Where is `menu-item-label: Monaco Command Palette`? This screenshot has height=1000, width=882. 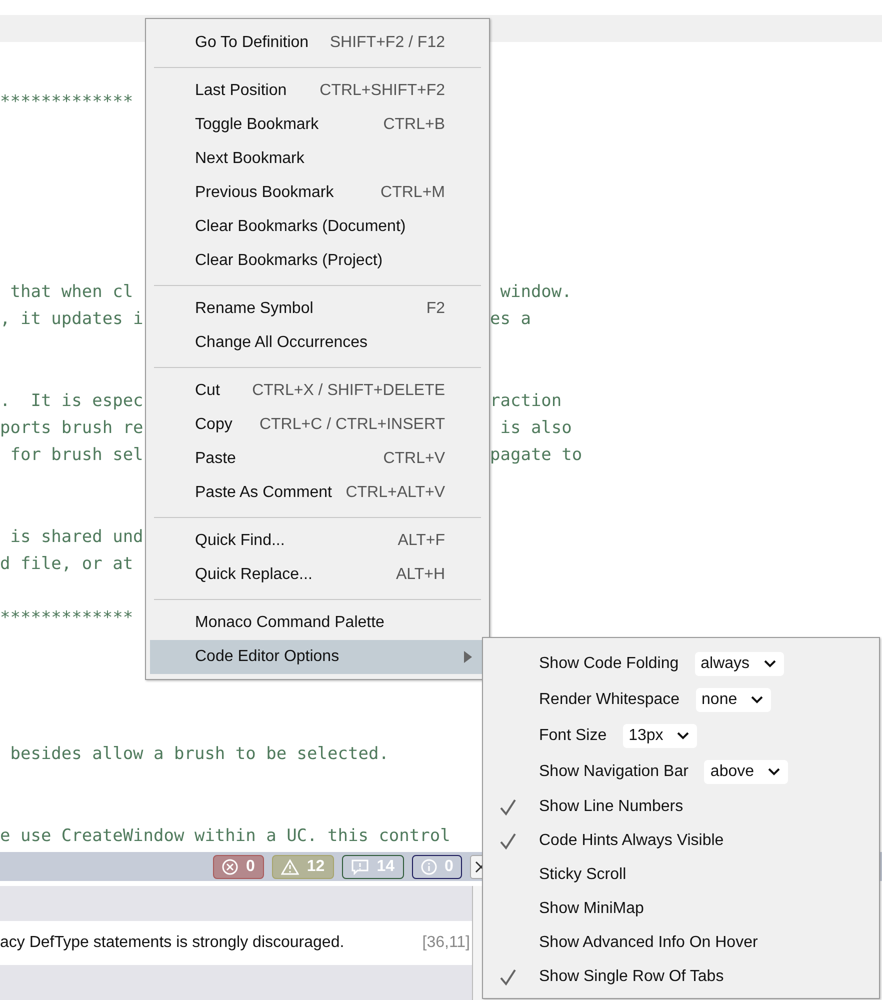 menu-item-label: Monaco Command Palette is located at coordinates (289, 623).